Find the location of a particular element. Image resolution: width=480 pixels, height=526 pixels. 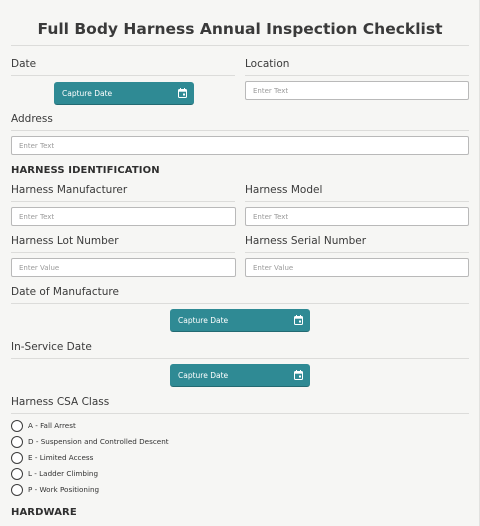

serial-number-divider is located at coordinates (357, 252).